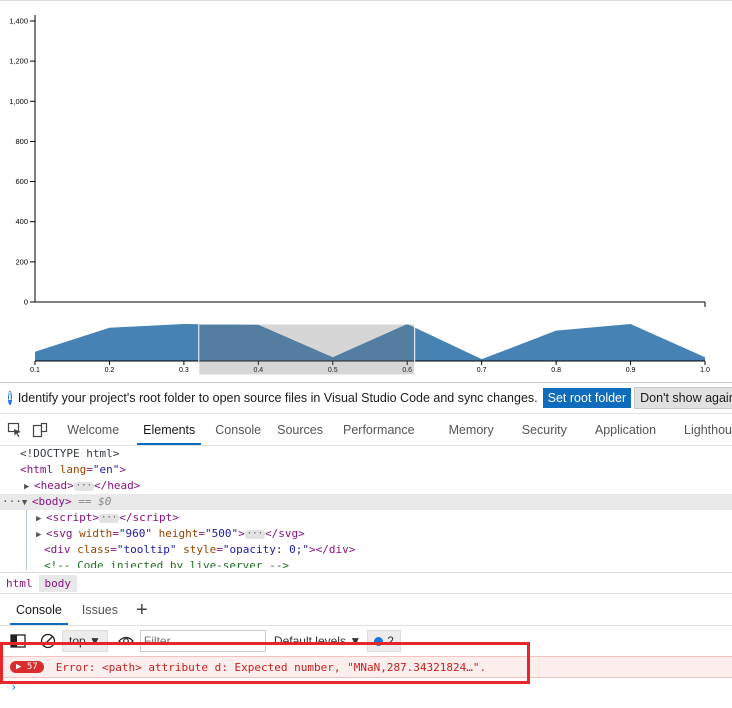  What do you see at coordinates (556, 370) in the screenshot?
I see `context-x-tick-label: 0.8` at bounding box center [556, 370].